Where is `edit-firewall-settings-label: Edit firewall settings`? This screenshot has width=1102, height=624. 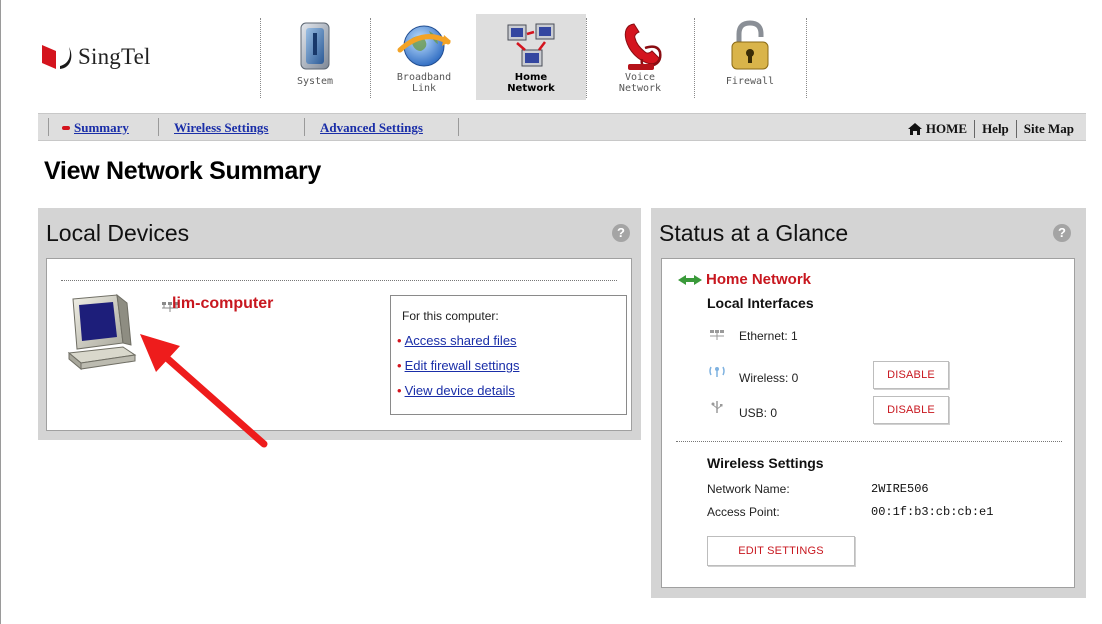 edit-firewall-settings-label: Edit firewall settings is located at coordinates (462, 365).